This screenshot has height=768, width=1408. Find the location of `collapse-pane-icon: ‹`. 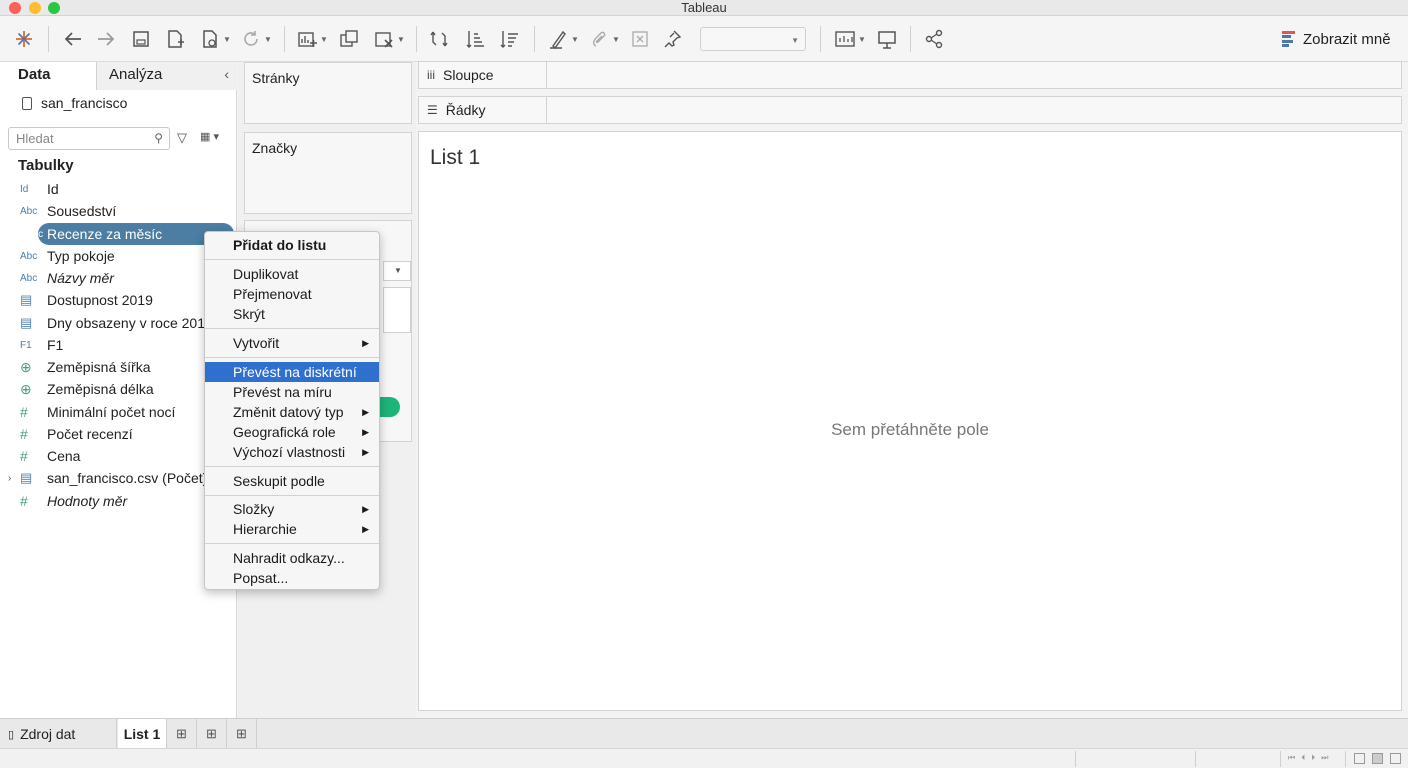

collapse-pane-icon: ‹ is located at coordinates (226, 74).